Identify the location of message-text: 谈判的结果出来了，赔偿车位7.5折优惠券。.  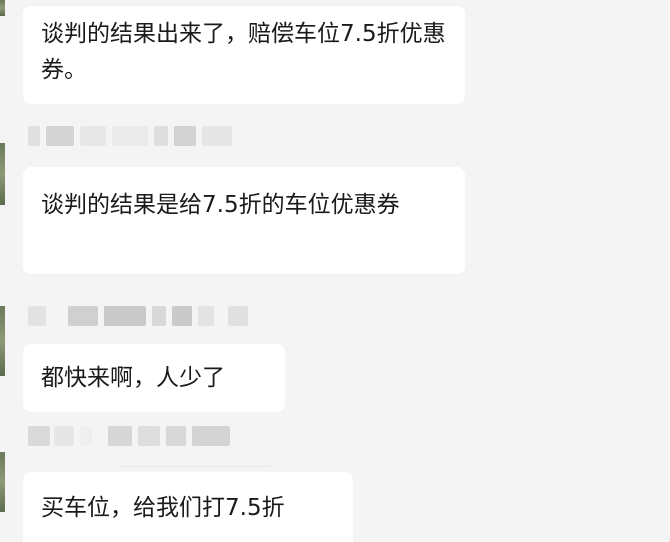
(243, 52).